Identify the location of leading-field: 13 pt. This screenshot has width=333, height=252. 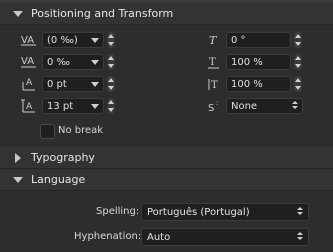
(73, 106).